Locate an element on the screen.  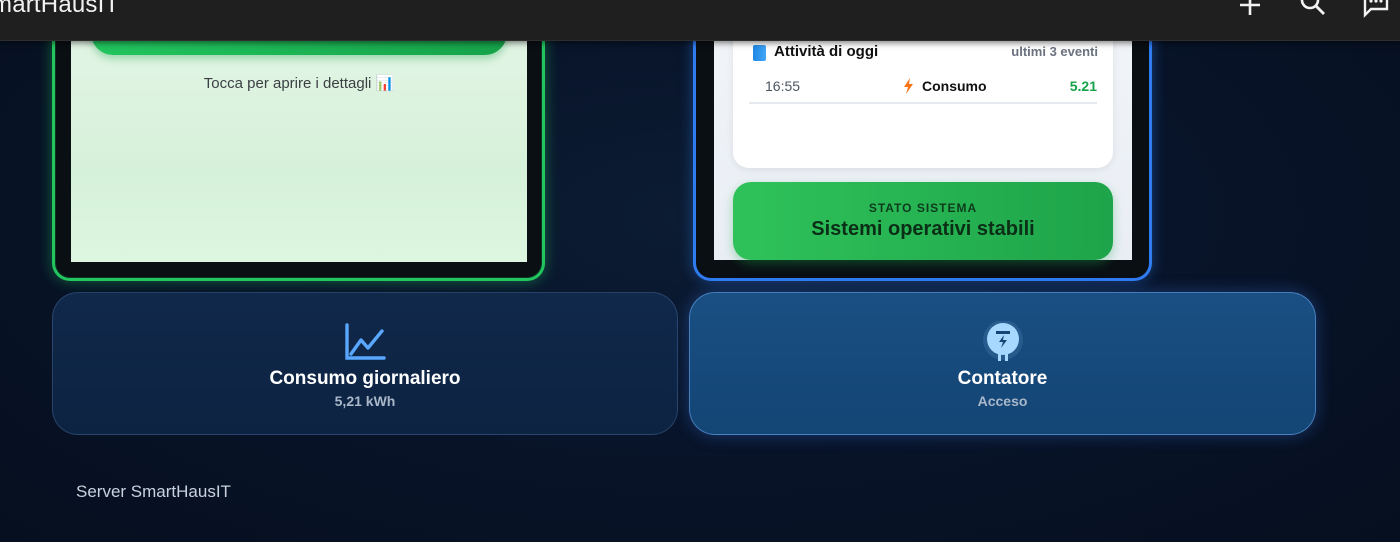
event-time: 16:55 is located at coordinates (783, 86).